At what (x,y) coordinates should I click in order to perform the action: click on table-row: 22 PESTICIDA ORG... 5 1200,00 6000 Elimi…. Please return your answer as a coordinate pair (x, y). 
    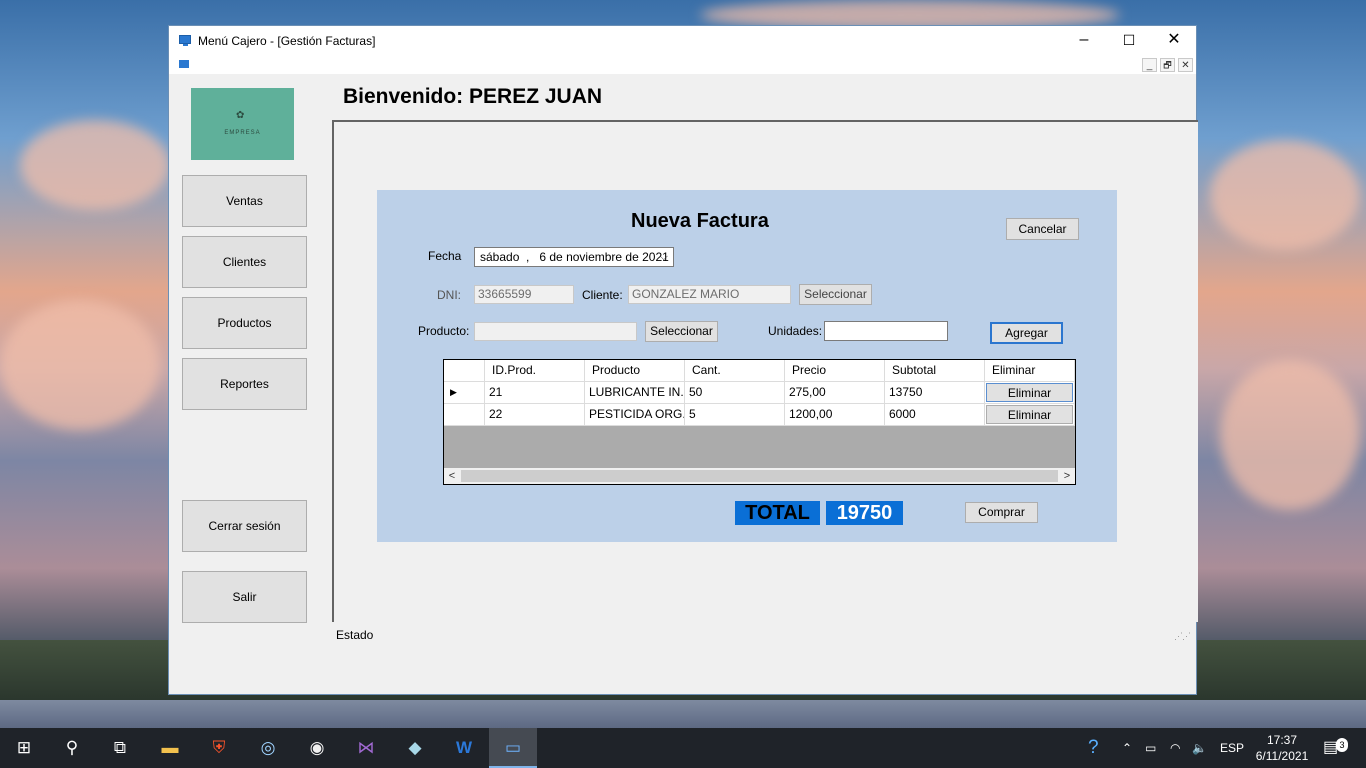
    Looking at the image, I should click on (759, 415).